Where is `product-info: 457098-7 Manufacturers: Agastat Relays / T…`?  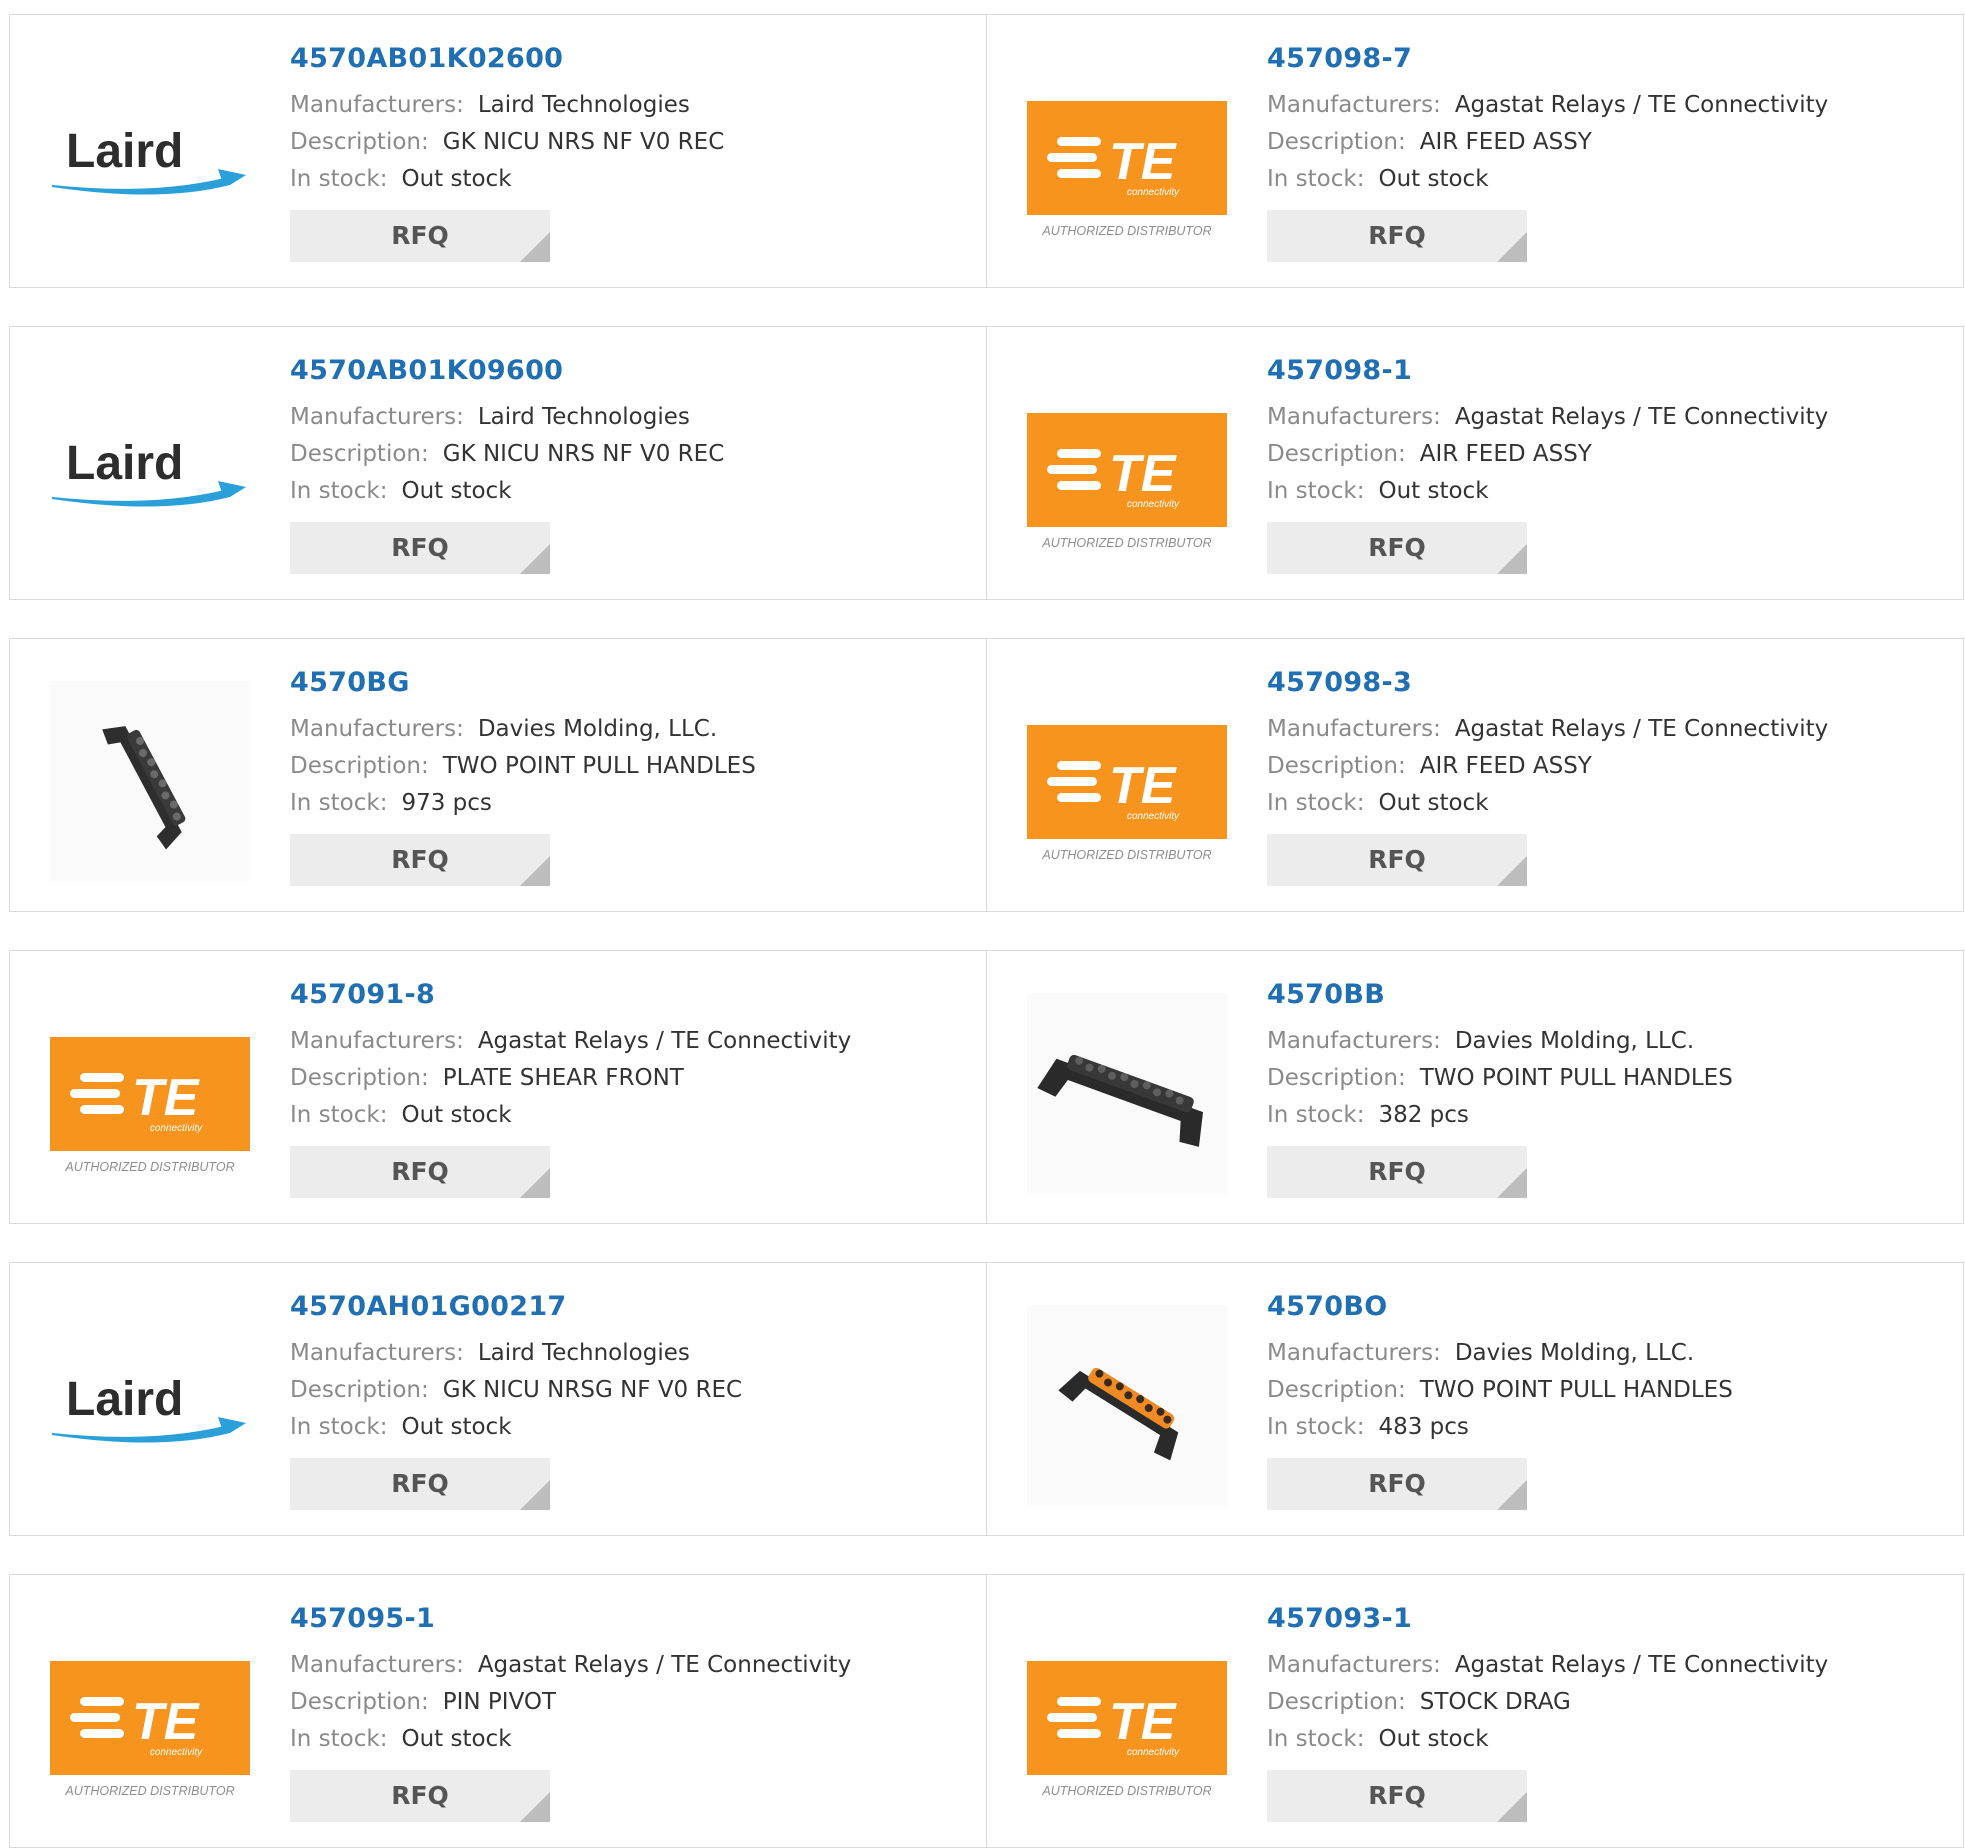
product-info: 457098-7 Manufacturers: Agastat Relays / T… is located at coordinates (1610, 150).